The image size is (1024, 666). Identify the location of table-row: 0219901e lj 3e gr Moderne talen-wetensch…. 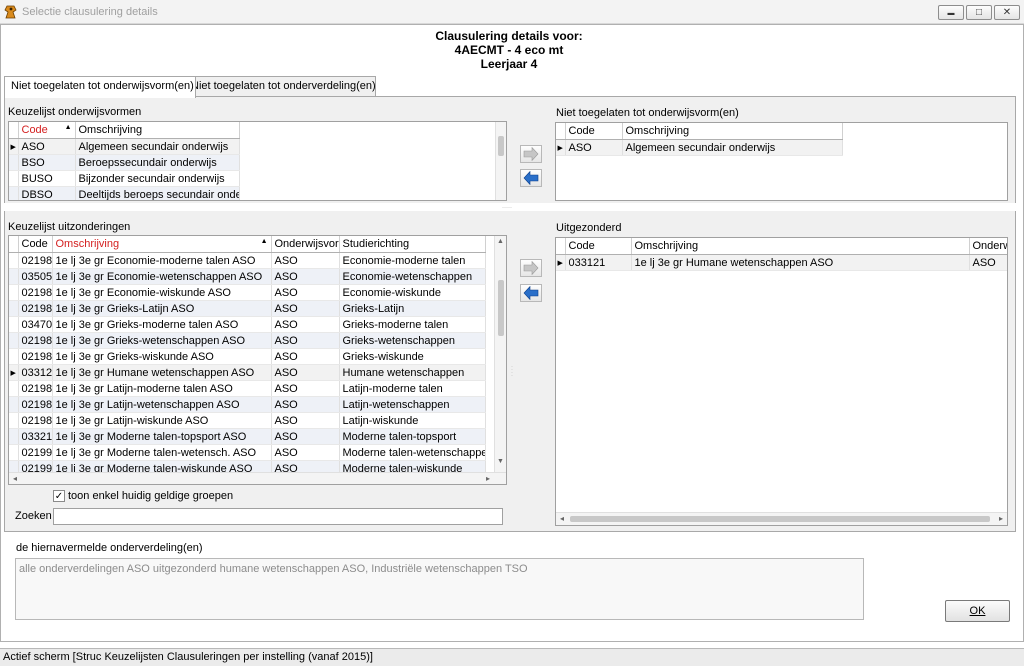
(247, 452).